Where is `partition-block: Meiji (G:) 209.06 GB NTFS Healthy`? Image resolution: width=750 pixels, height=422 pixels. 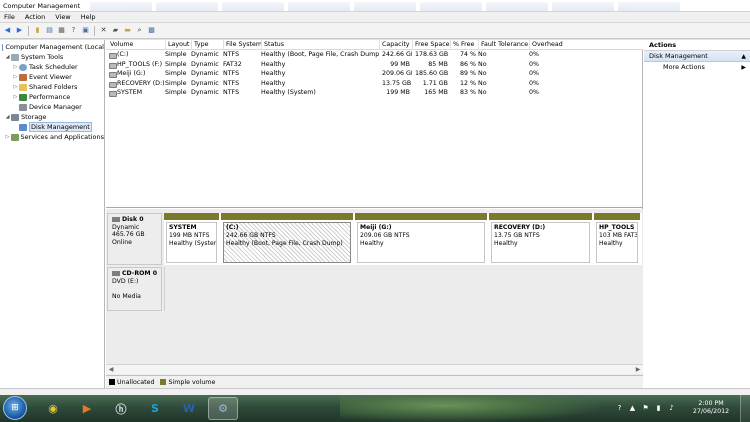
partition-block: Meiji (G:) 209.06 GB NTFS Healthy is located at coordinates (422, 239).